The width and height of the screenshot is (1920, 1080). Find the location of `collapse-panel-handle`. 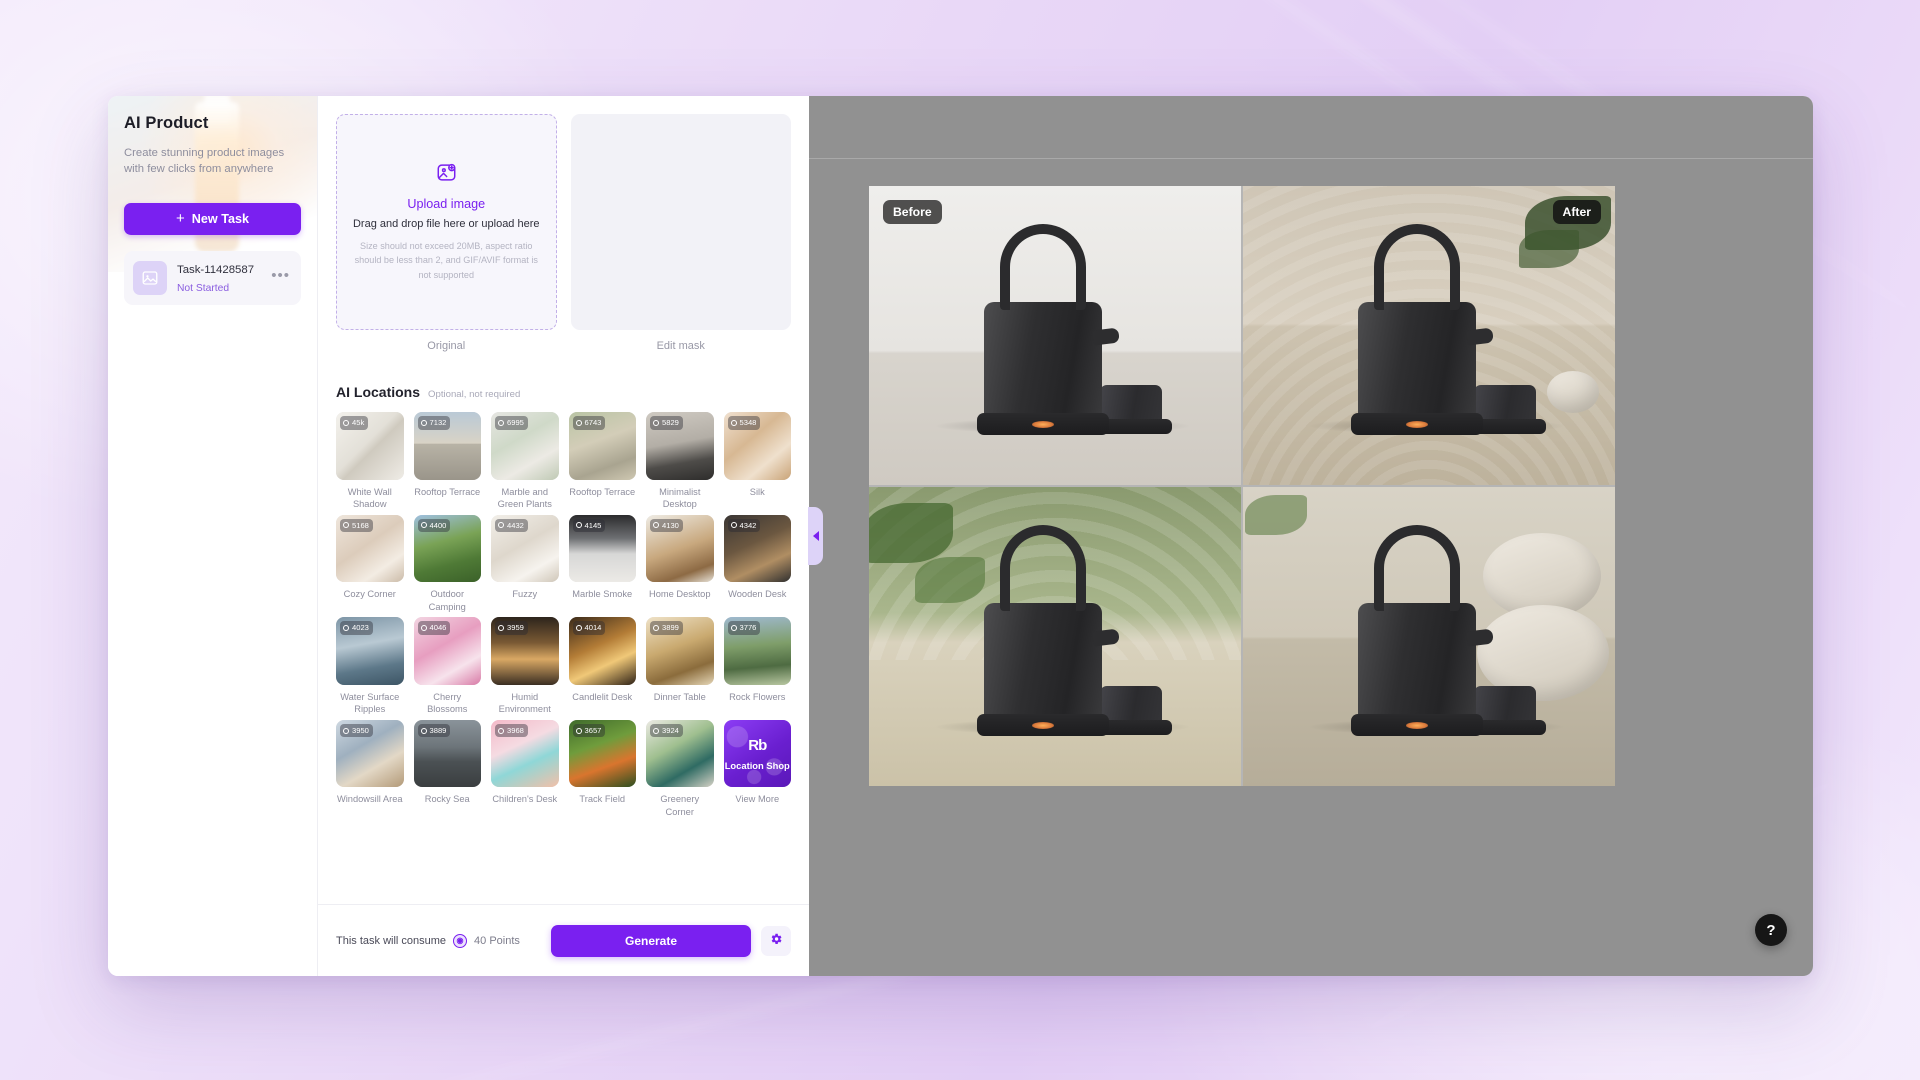

collapse-panel-handle is located at coordinates (815, 536).